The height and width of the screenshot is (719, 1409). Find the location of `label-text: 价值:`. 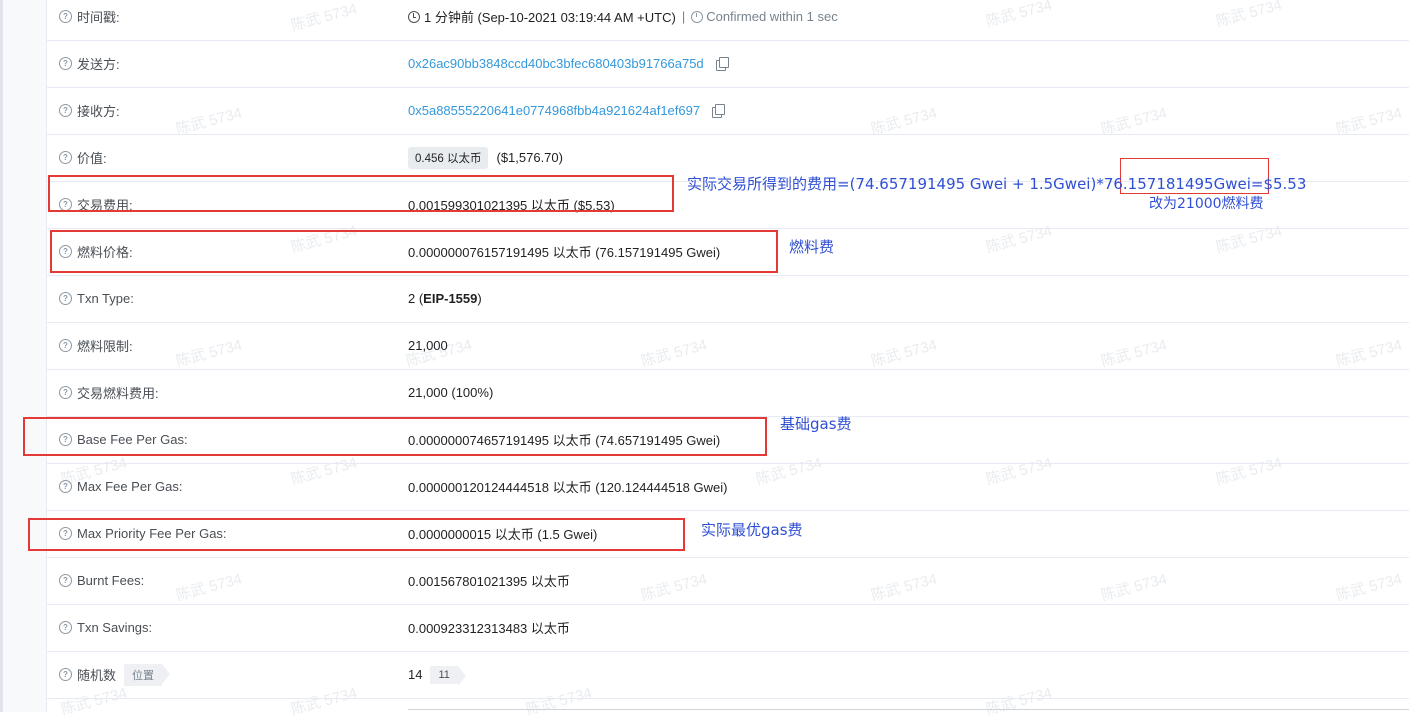

label-text: 价值: is located at coordinates (92, 158).